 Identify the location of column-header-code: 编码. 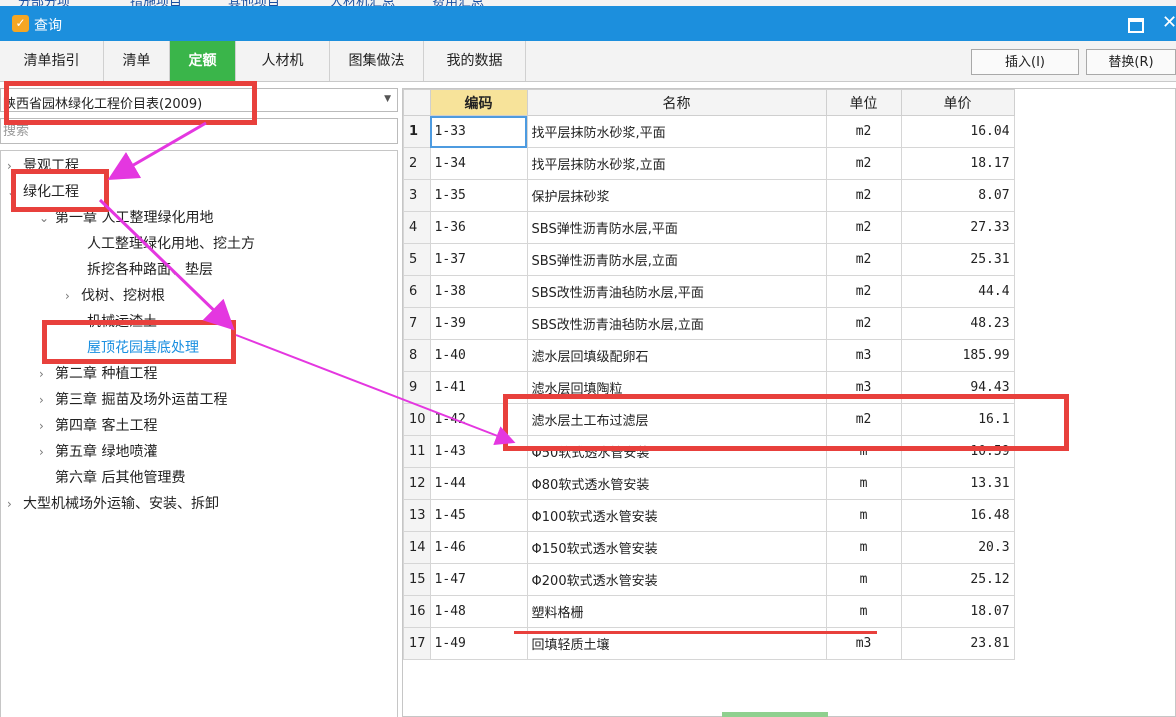
(478, 102).